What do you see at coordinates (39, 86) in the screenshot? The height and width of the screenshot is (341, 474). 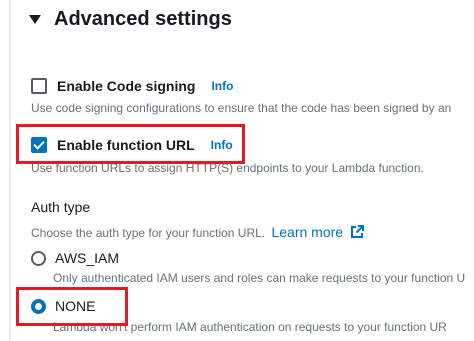 I see `code-signing-checkbox` at bounding box center [39, 86].